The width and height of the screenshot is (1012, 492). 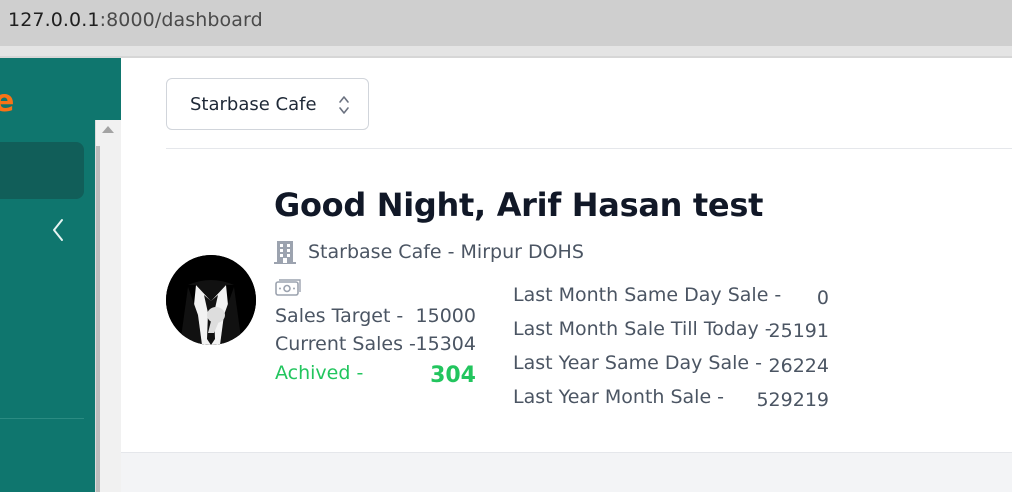 I want to click on browser-address-bar: 127.0.0.1:8000/dashboard, so click(x=506, y=23).